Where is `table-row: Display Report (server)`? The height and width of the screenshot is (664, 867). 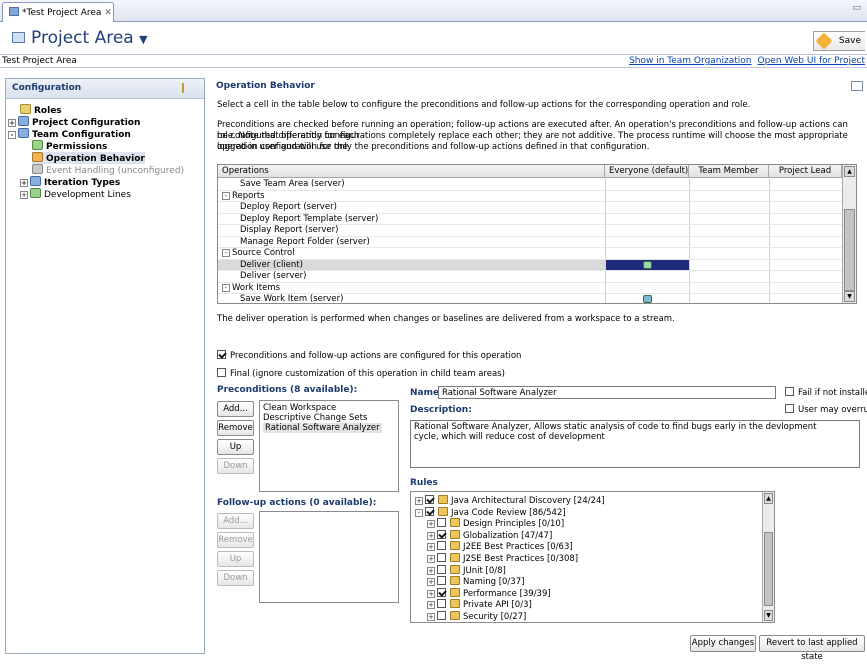 table-row: Display Report (server) is located at coordinates (530, 231).